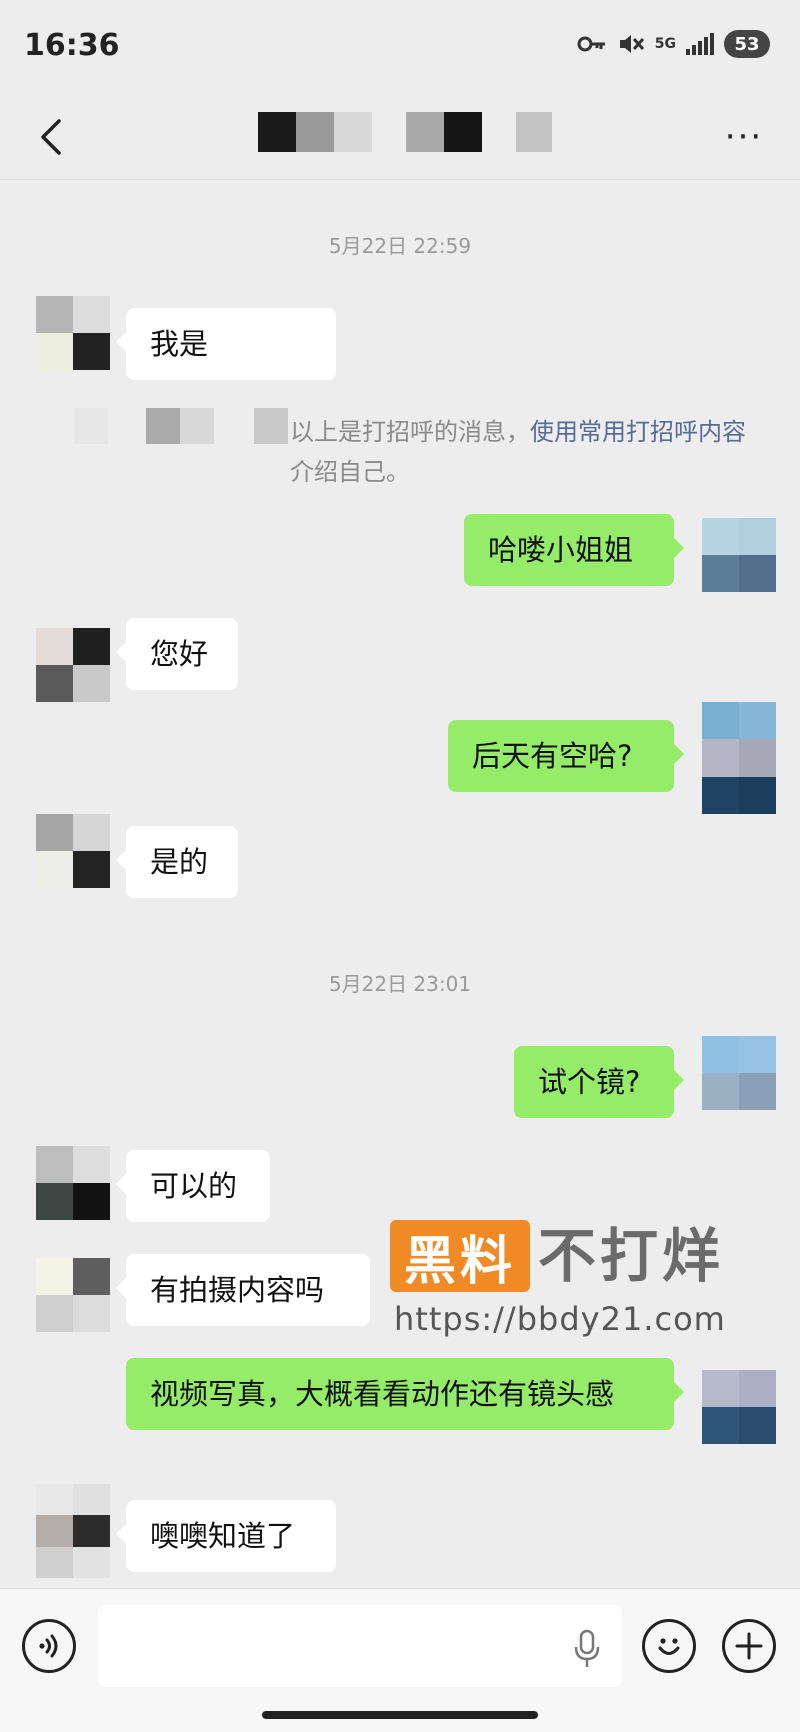  What do you see at coordinates (587, 1649) in the screenshot?
I see `microphone-icon` at bounding box center [587, 1649].